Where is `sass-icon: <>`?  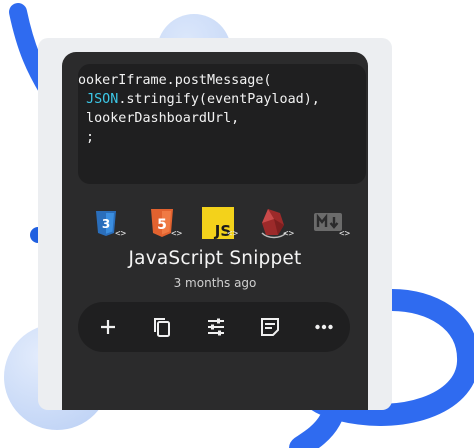
sass-icon: <> is located at coordinates (274, 223).